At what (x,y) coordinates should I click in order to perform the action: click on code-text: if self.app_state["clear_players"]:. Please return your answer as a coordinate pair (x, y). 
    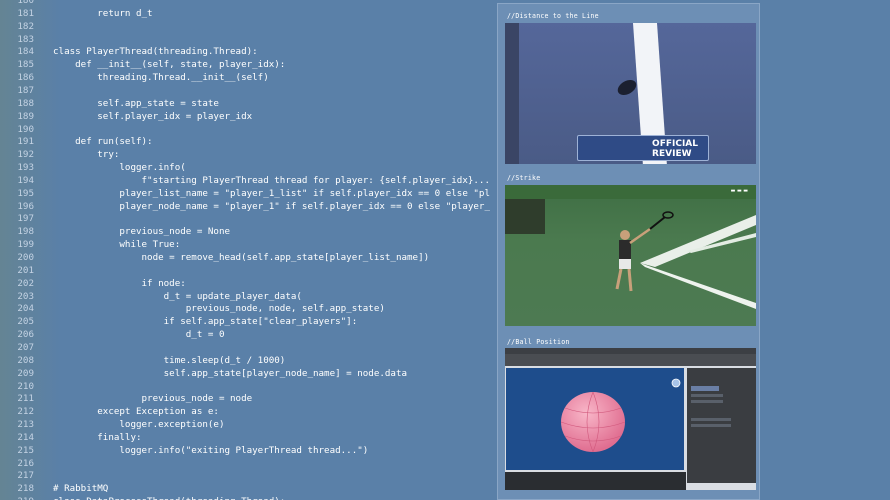
    Looking at the image, I should click on (205, 322).